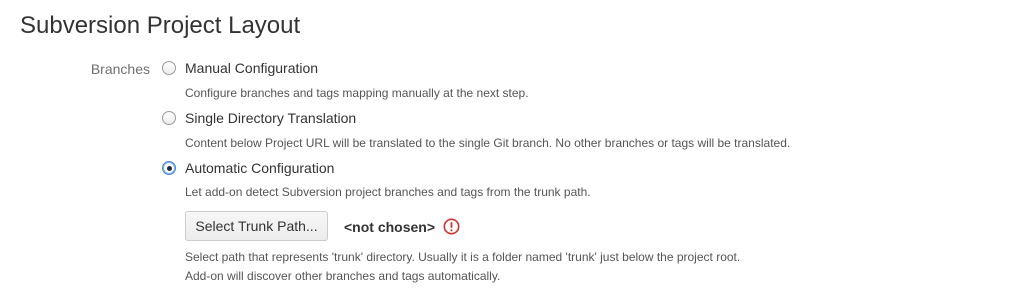 The width and height of the screenshot is (1030, 304). Describe the element at coordinates (169, 68) in the screenshot. I see `radio-button-manual` at that location.